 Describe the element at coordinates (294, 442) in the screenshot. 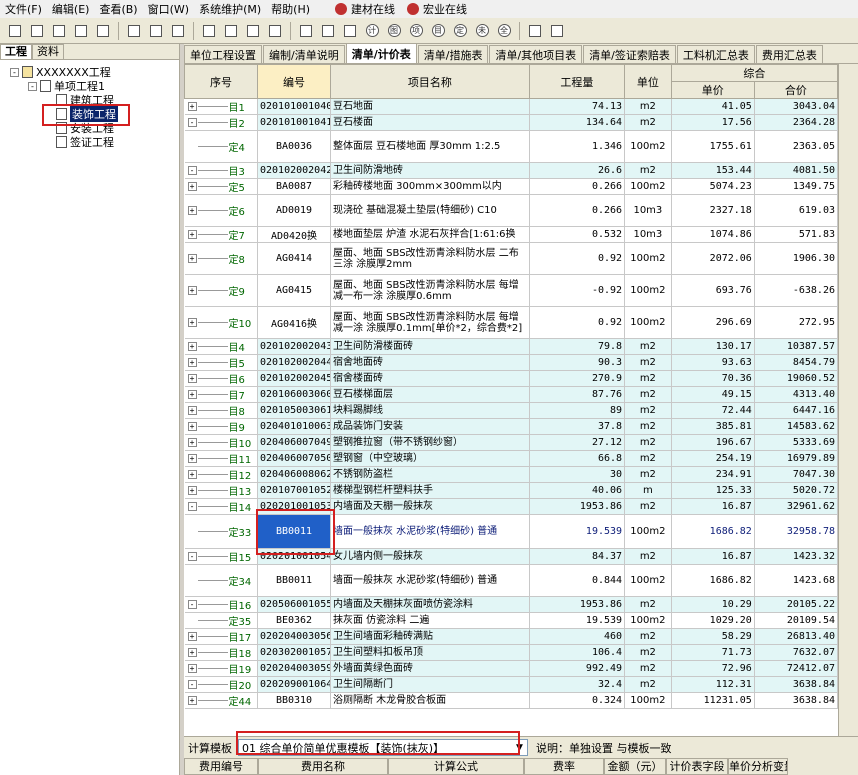

I see `row-code: 020406007049` at that location.